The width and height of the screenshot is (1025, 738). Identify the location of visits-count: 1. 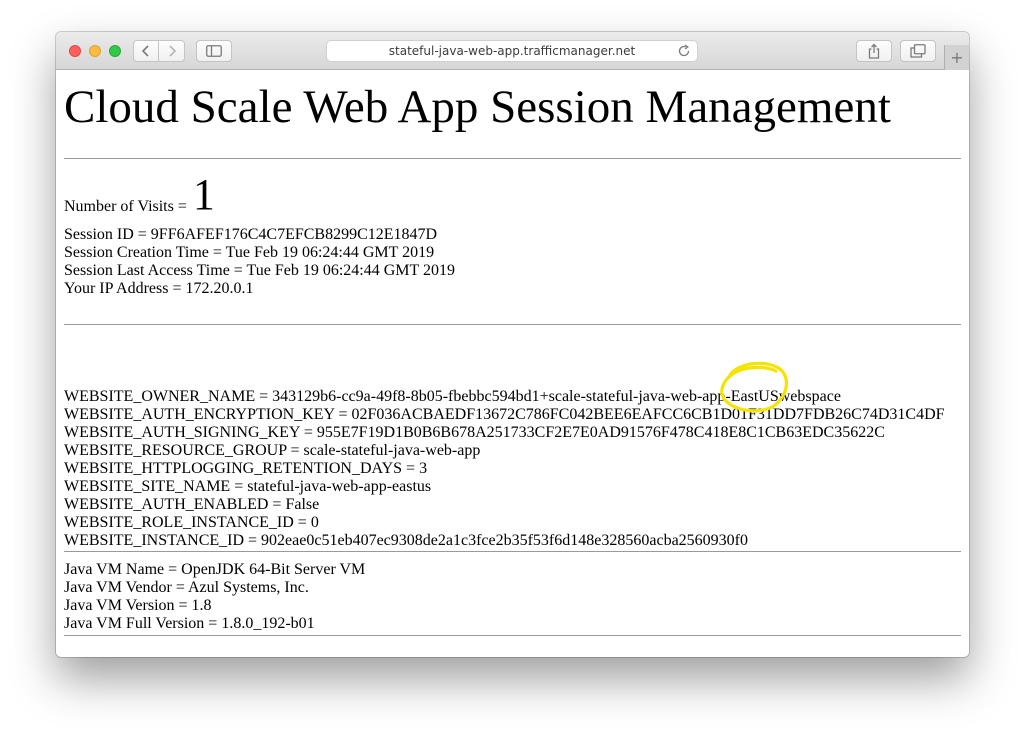
(203, 194).